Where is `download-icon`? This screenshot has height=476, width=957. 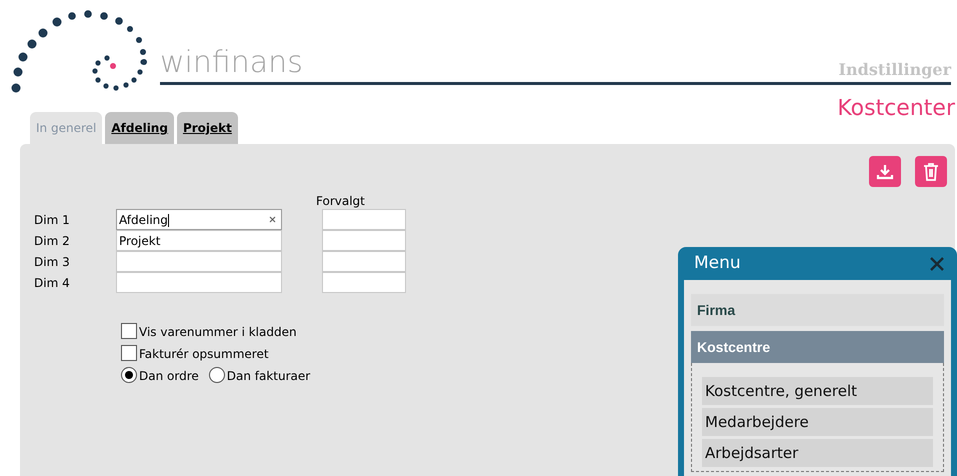 download-icon is located at coordinates (885, 171).